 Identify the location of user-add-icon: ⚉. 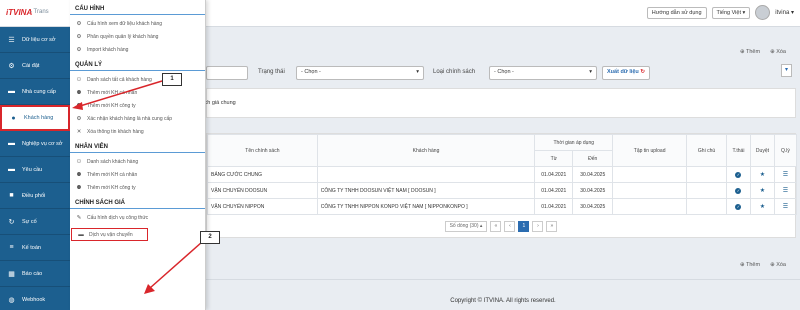
(79, 105).